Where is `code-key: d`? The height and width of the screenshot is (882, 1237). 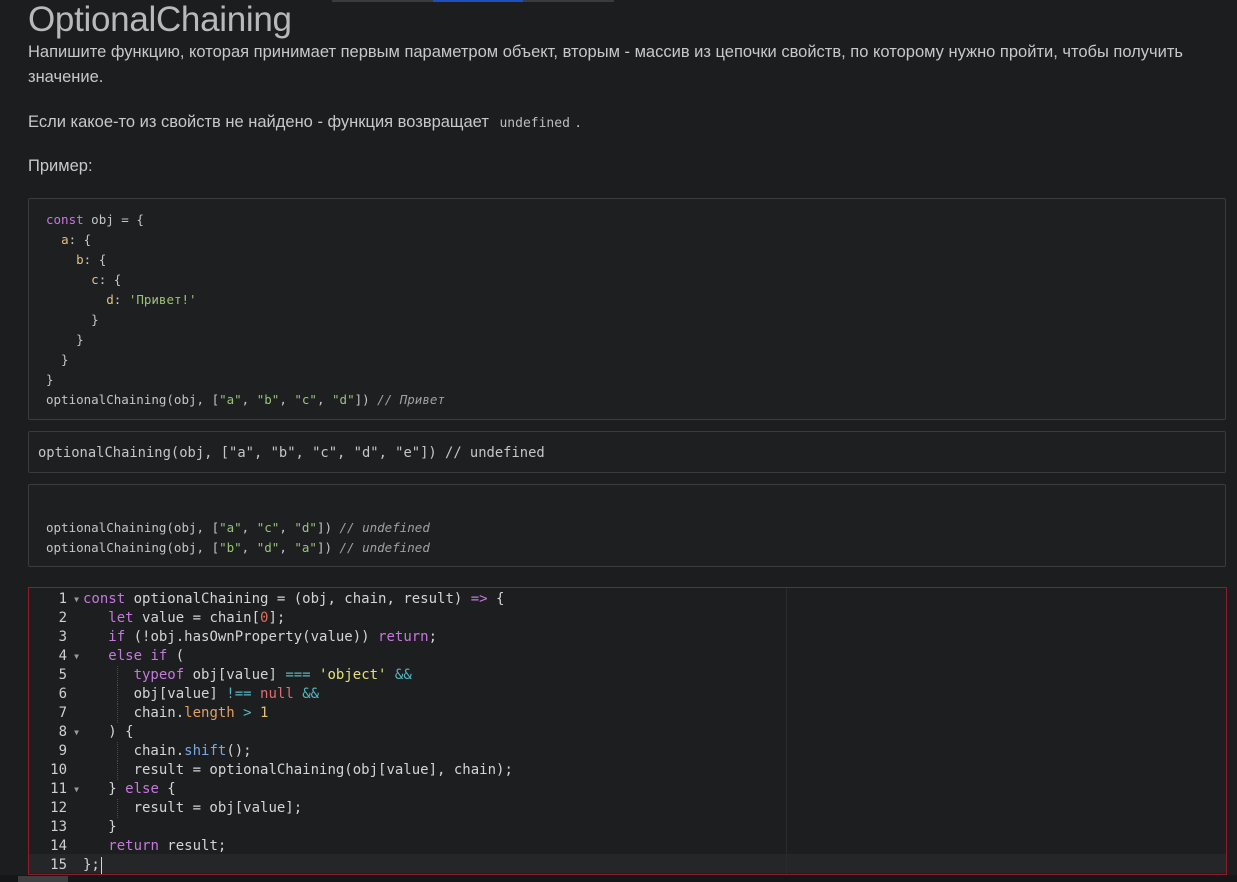 code-key: d is located at coordinates (110, 299).